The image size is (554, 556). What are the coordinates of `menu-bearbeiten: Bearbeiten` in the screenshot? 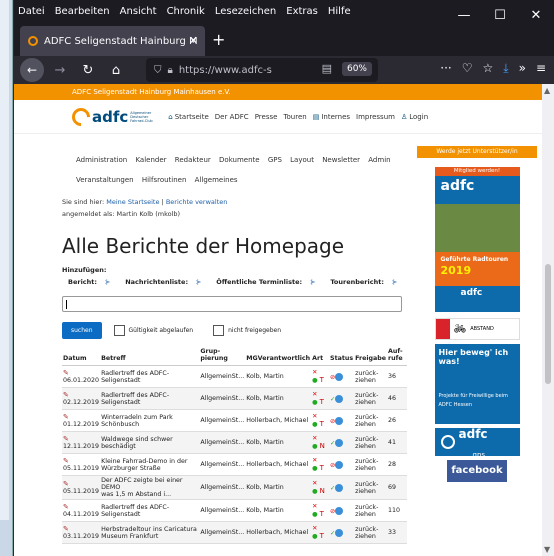 It's located at (82, 11).